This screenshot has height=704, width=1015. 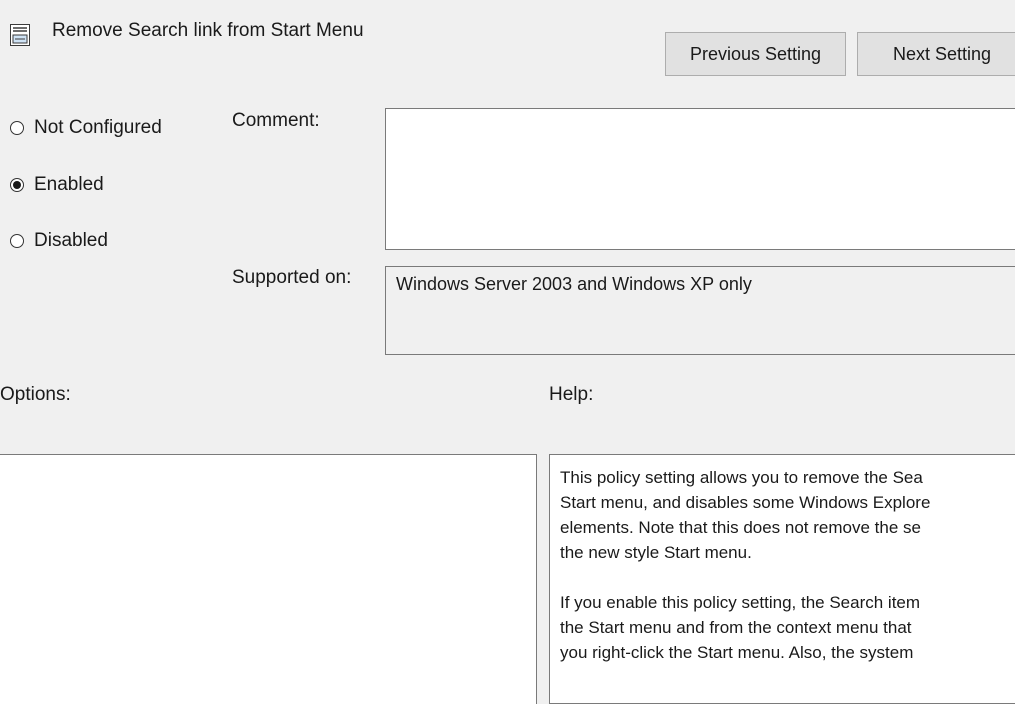 I want to click on help-line: the new style Start menu., so click(x=656, y=552).